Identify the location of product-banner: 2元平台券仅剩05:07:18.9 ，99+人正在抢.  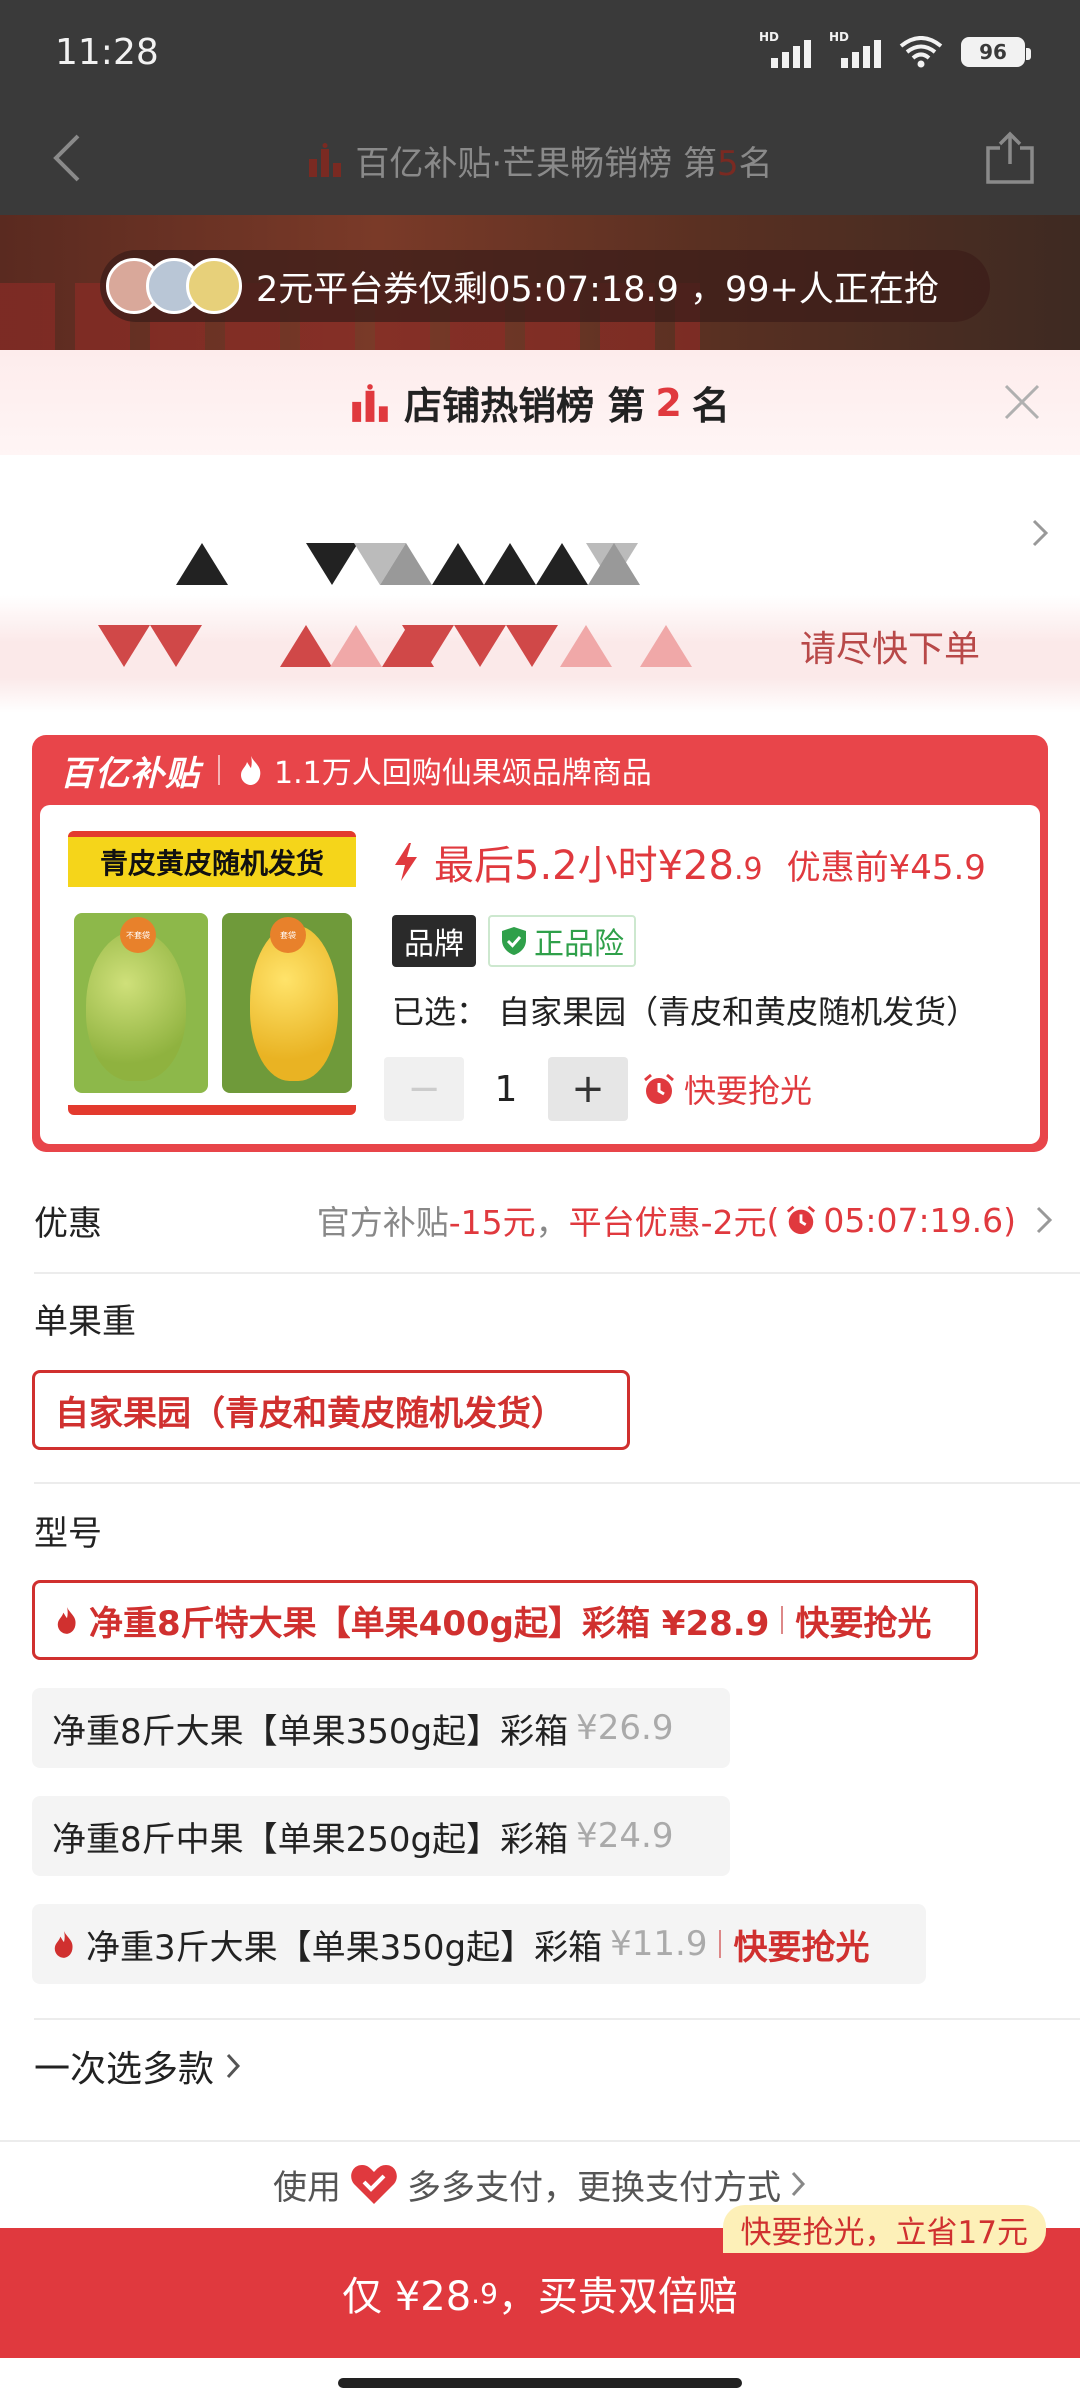
(540, 282).